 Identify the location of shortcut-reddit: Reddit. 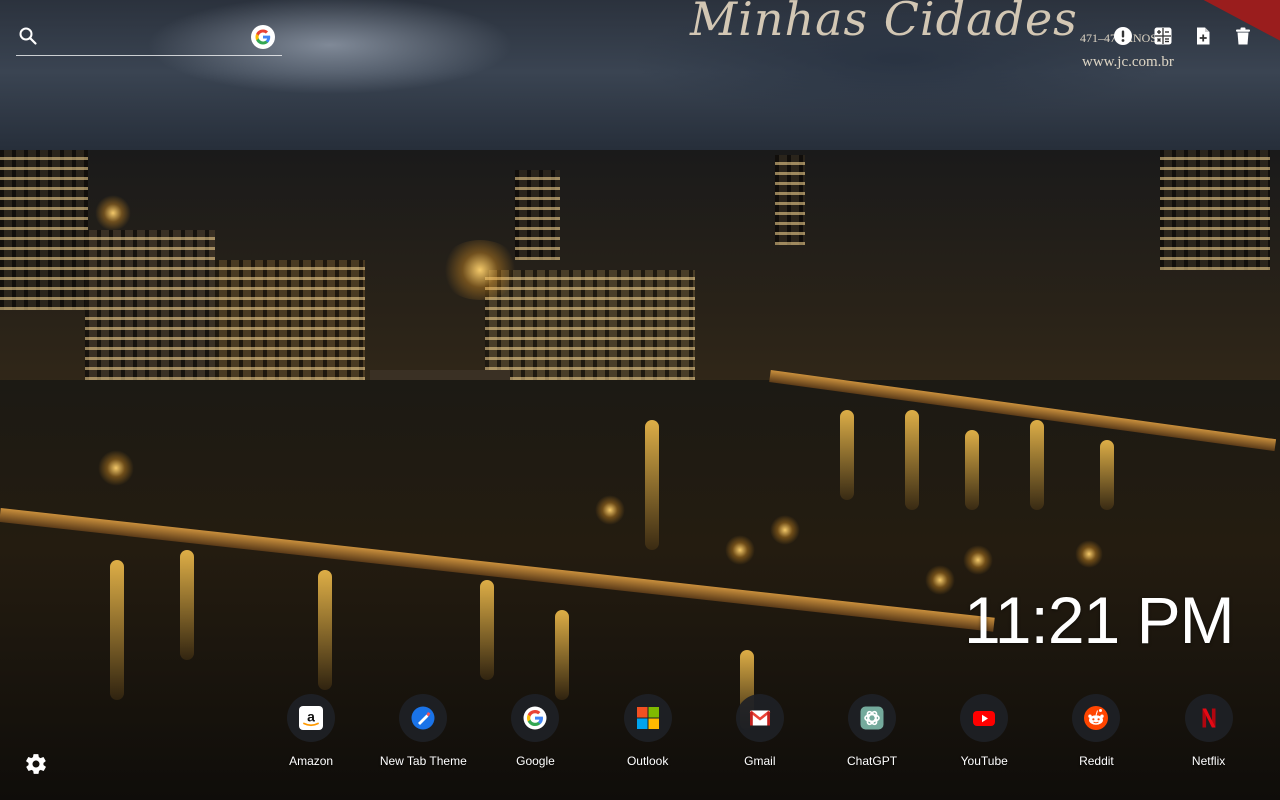
(1096, 734).